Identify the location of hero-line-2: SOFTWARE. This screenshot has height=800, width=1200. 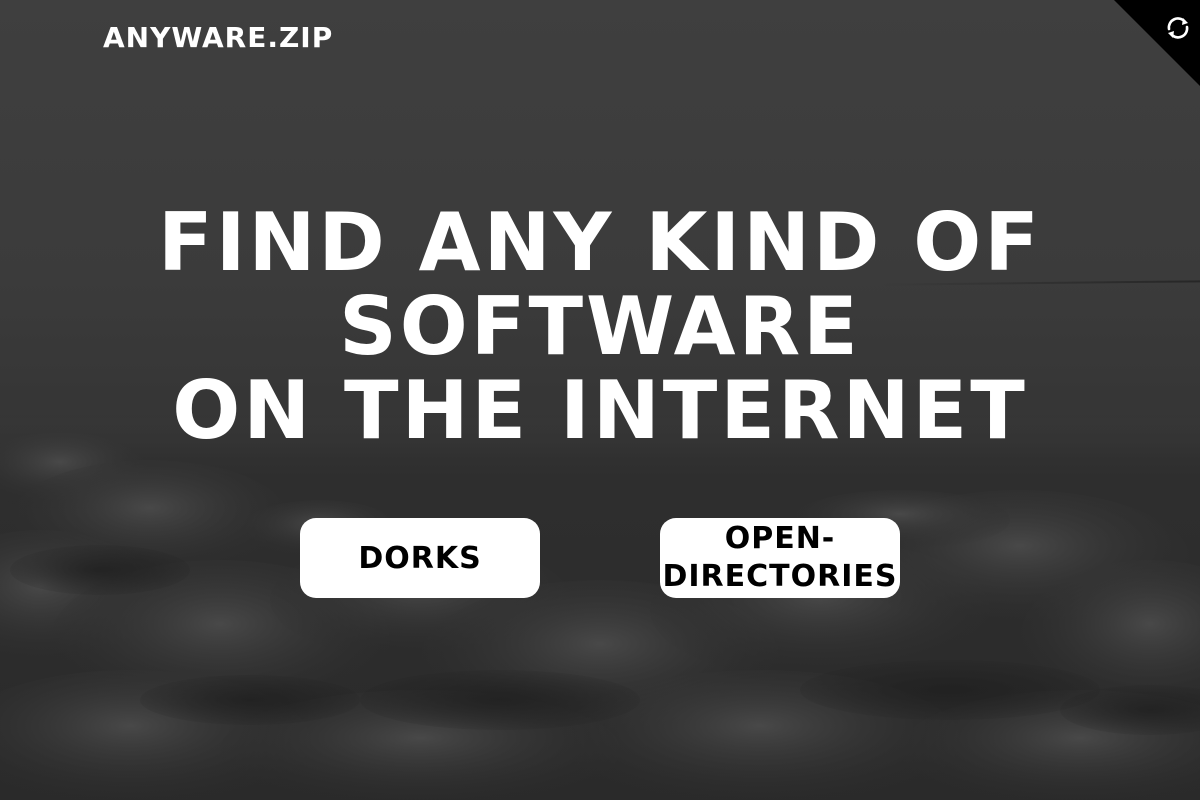
(600, 326).